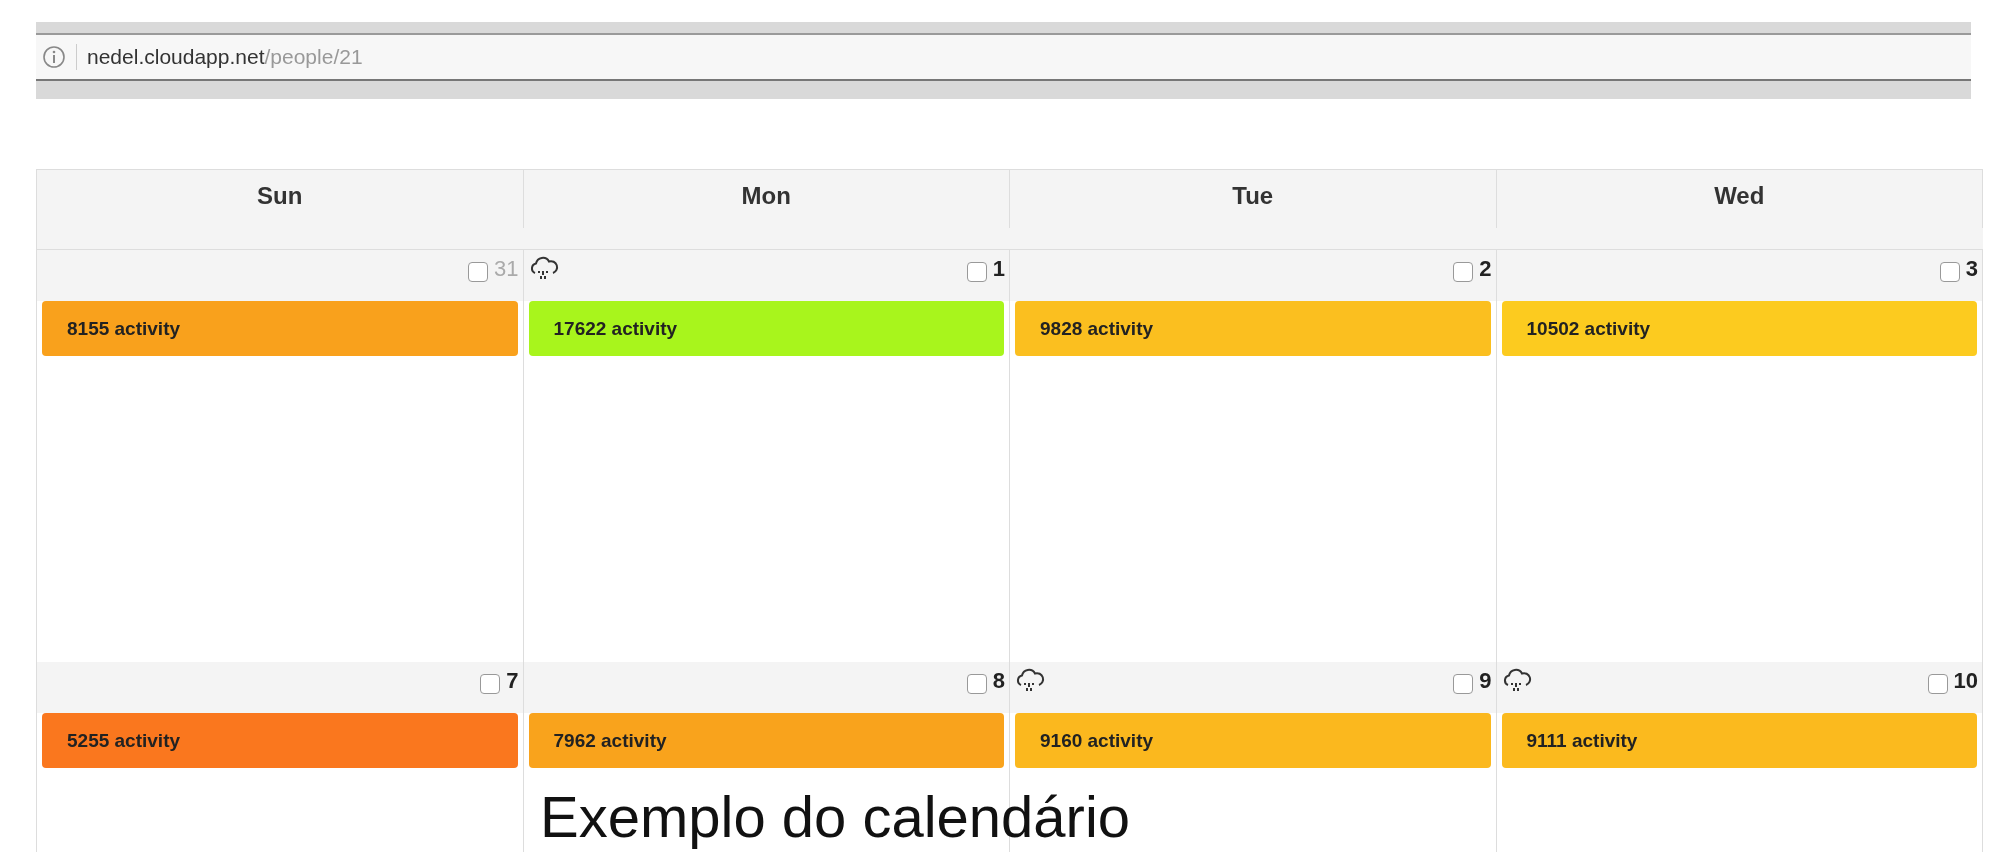 The image size is (2013, 853). What do you see at coordinates (1965, 681) in the screenshot?
I see `day-number: 10` at bounding box center [1965, 681].